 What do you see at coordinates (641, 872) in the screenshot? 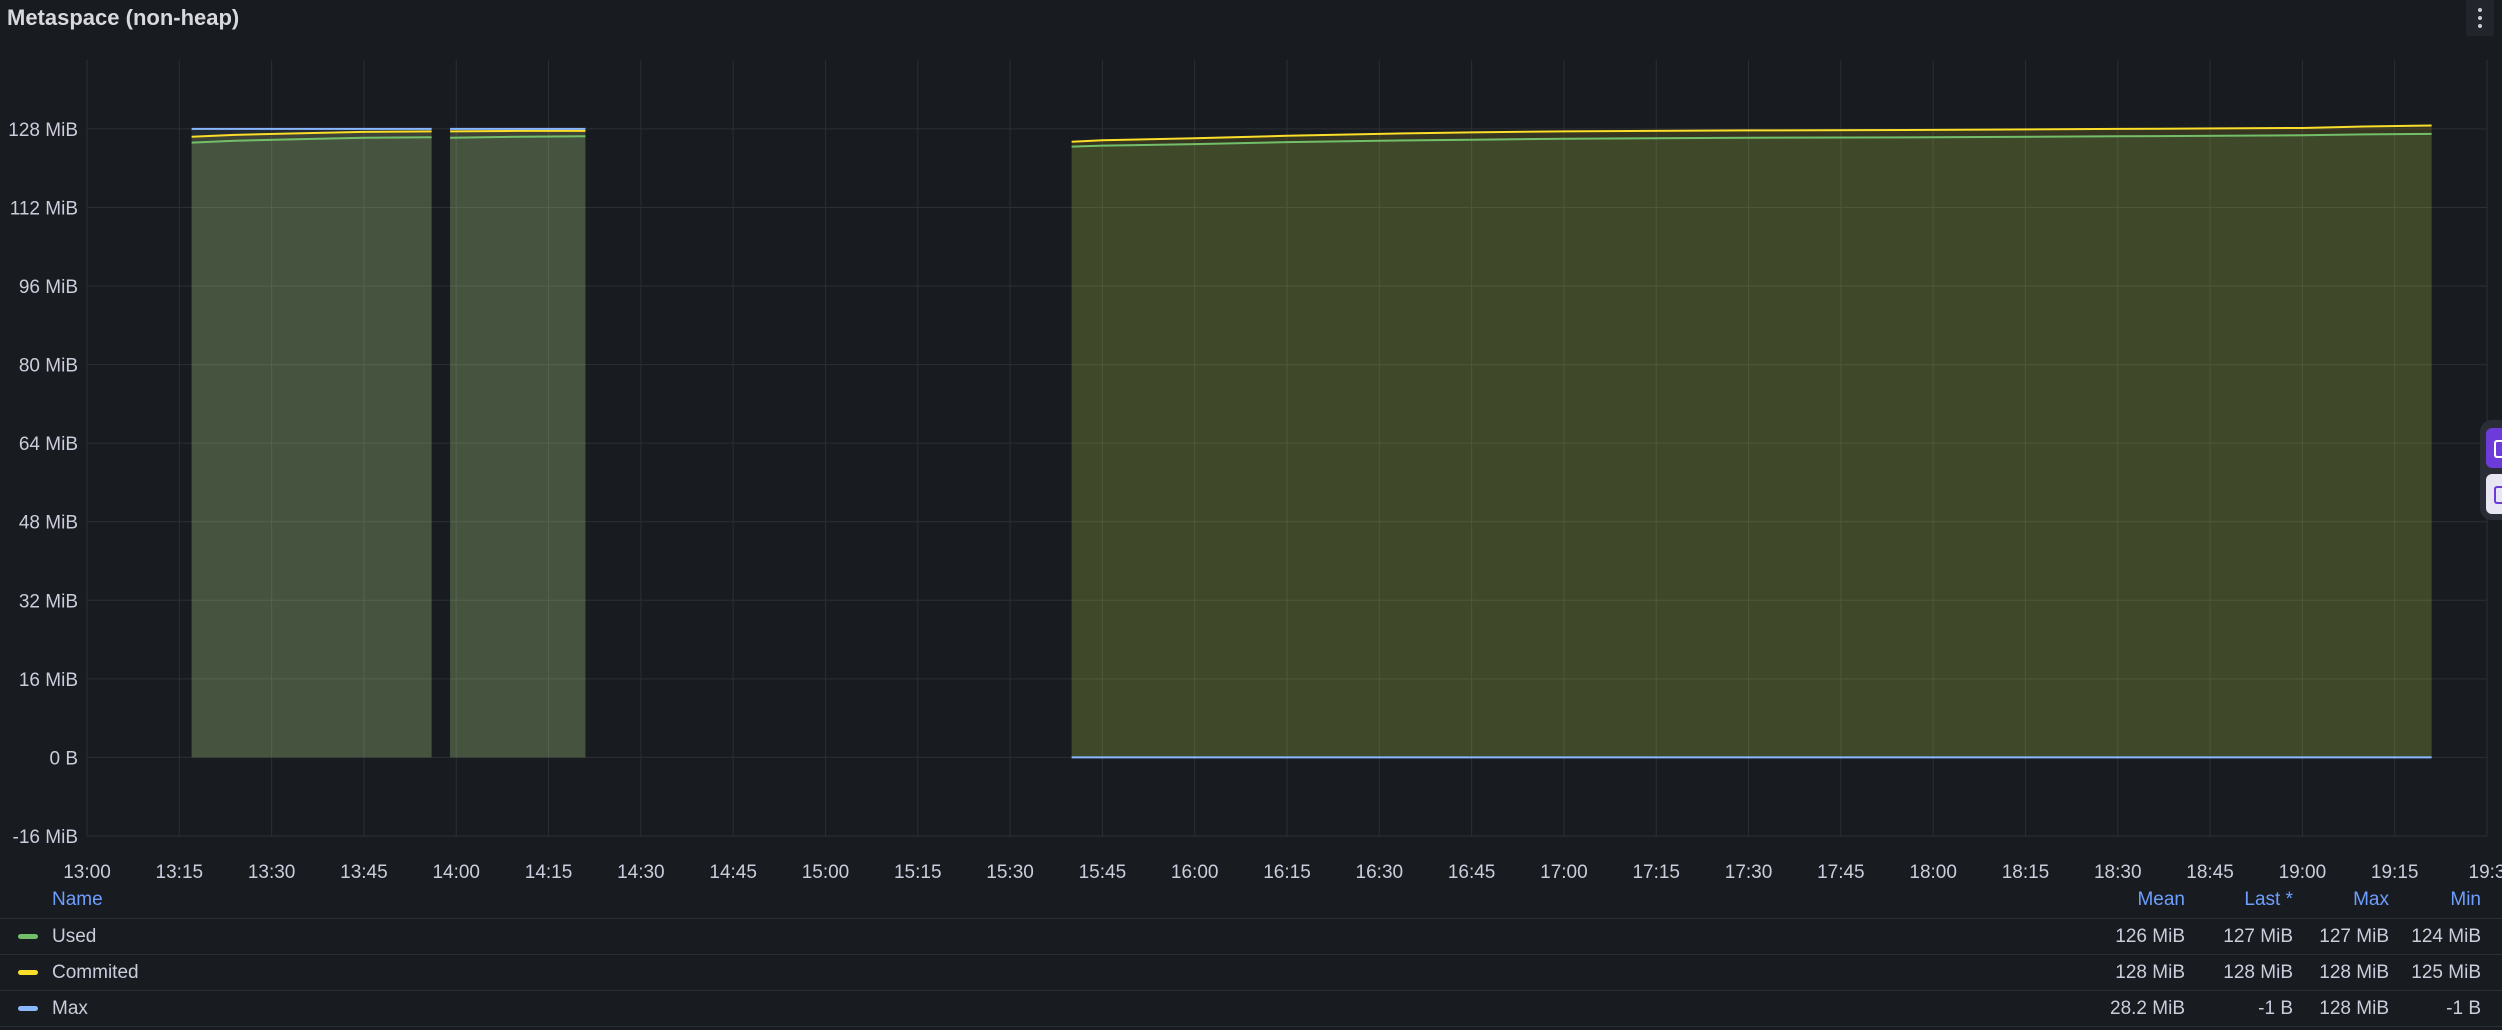
I see `x-tick-label: 14:30` at bounding box center [641, 872].